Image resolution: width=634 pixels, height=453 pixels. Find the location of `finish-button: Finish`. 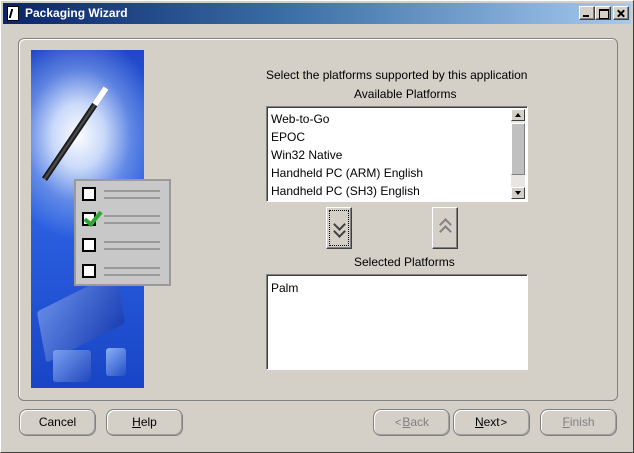

finish-button: Finish is located at coordinates (578, 422).